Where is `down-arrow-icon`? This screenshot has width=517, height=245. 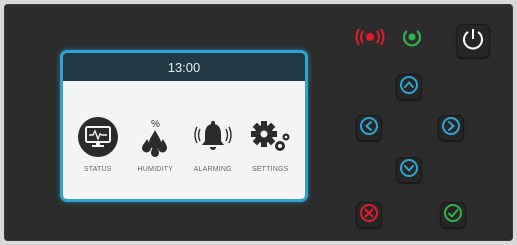 down-arrow-icon is located at coordinates (409, 170).